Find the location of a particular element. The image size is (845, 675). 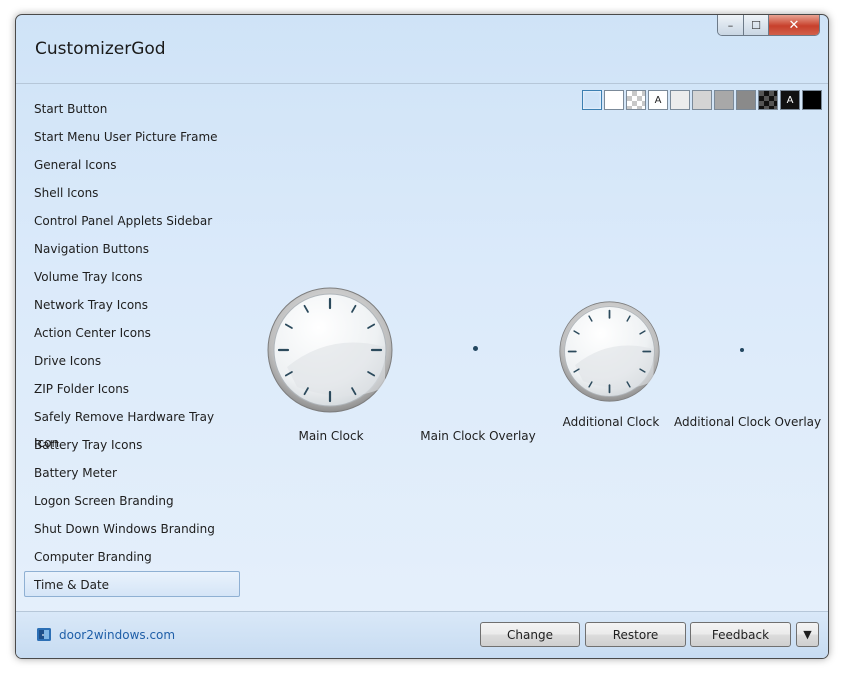

minimize-button: – is located at coordinates (731, 25).